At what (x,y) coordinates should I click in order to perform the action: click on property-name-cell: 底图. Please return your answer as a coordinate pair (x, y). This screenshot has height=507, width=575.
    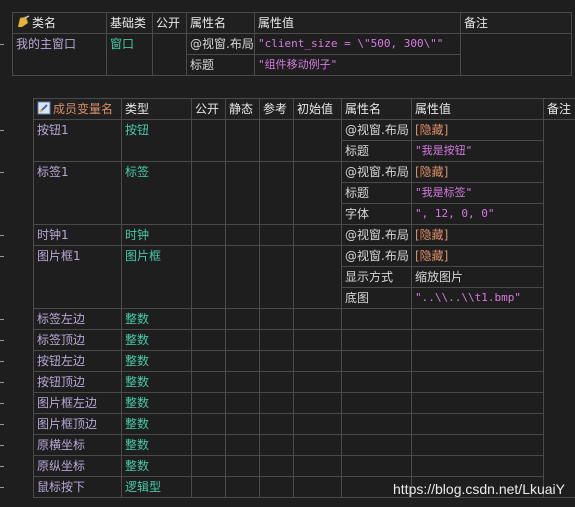
    Looking at the image, I should click on (376, 298).